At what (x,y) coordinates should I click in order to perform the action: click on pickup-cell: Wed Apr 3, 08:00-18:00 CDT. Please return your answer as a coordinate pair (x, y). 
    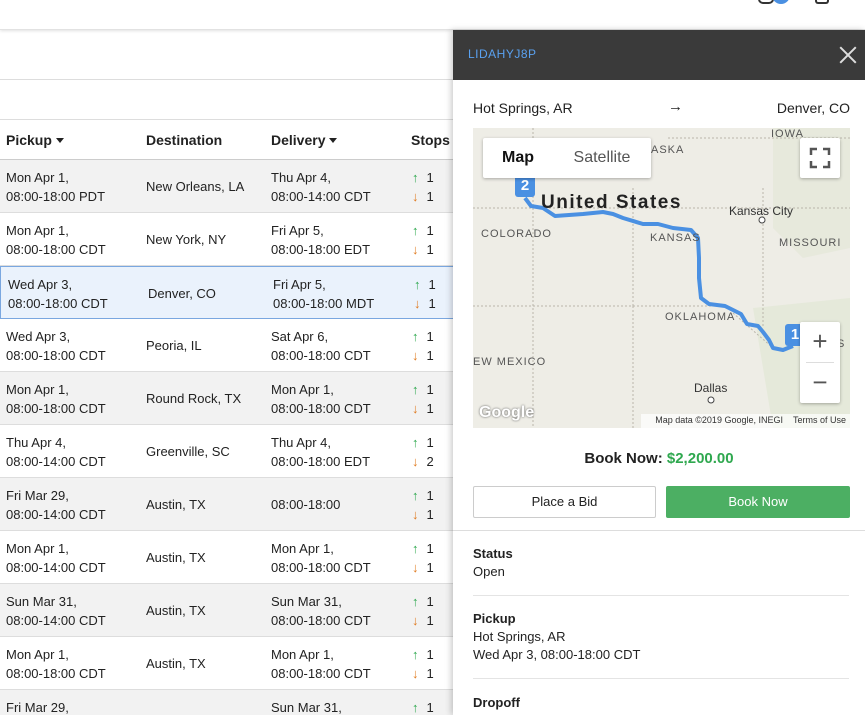
    Looking at the image, I should click on (58, 294).